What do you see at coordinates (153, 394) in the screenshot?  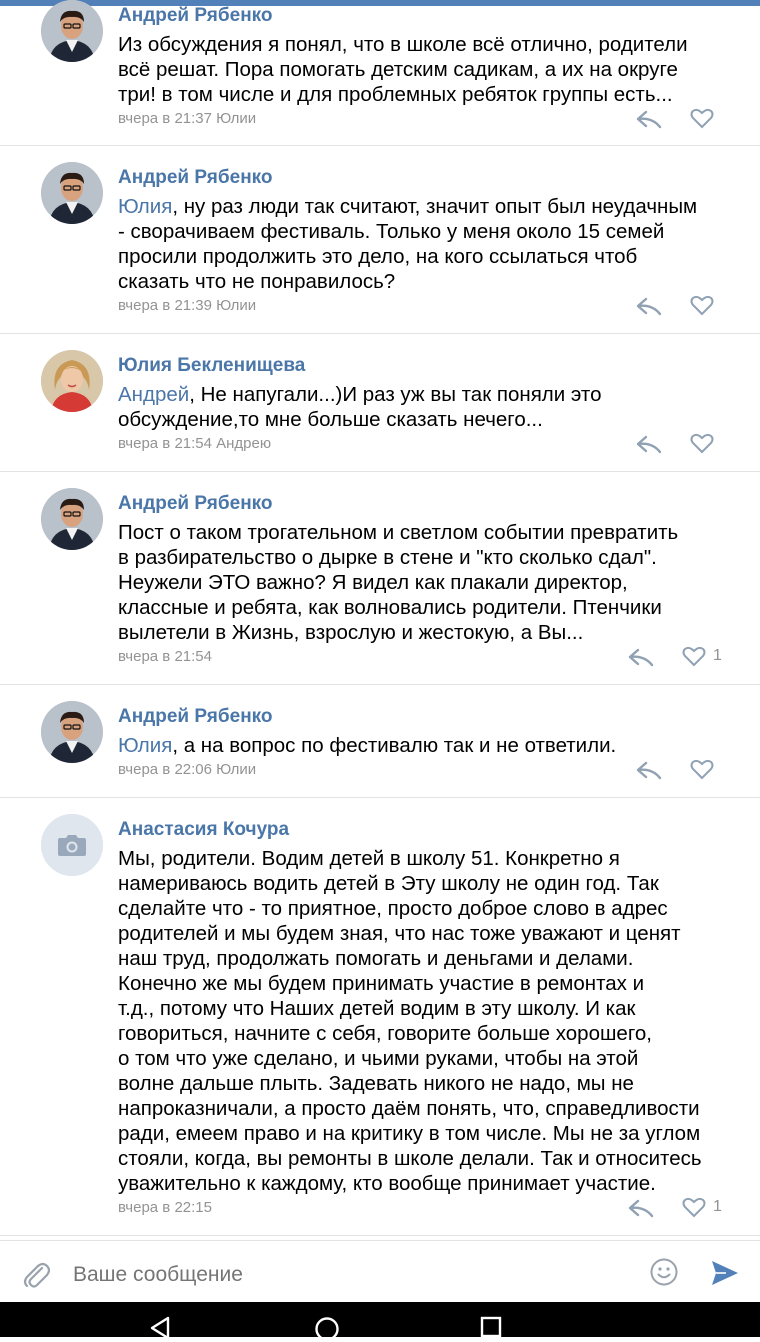 I see `mention-link: Андрей` at bounding box center [153, 394].